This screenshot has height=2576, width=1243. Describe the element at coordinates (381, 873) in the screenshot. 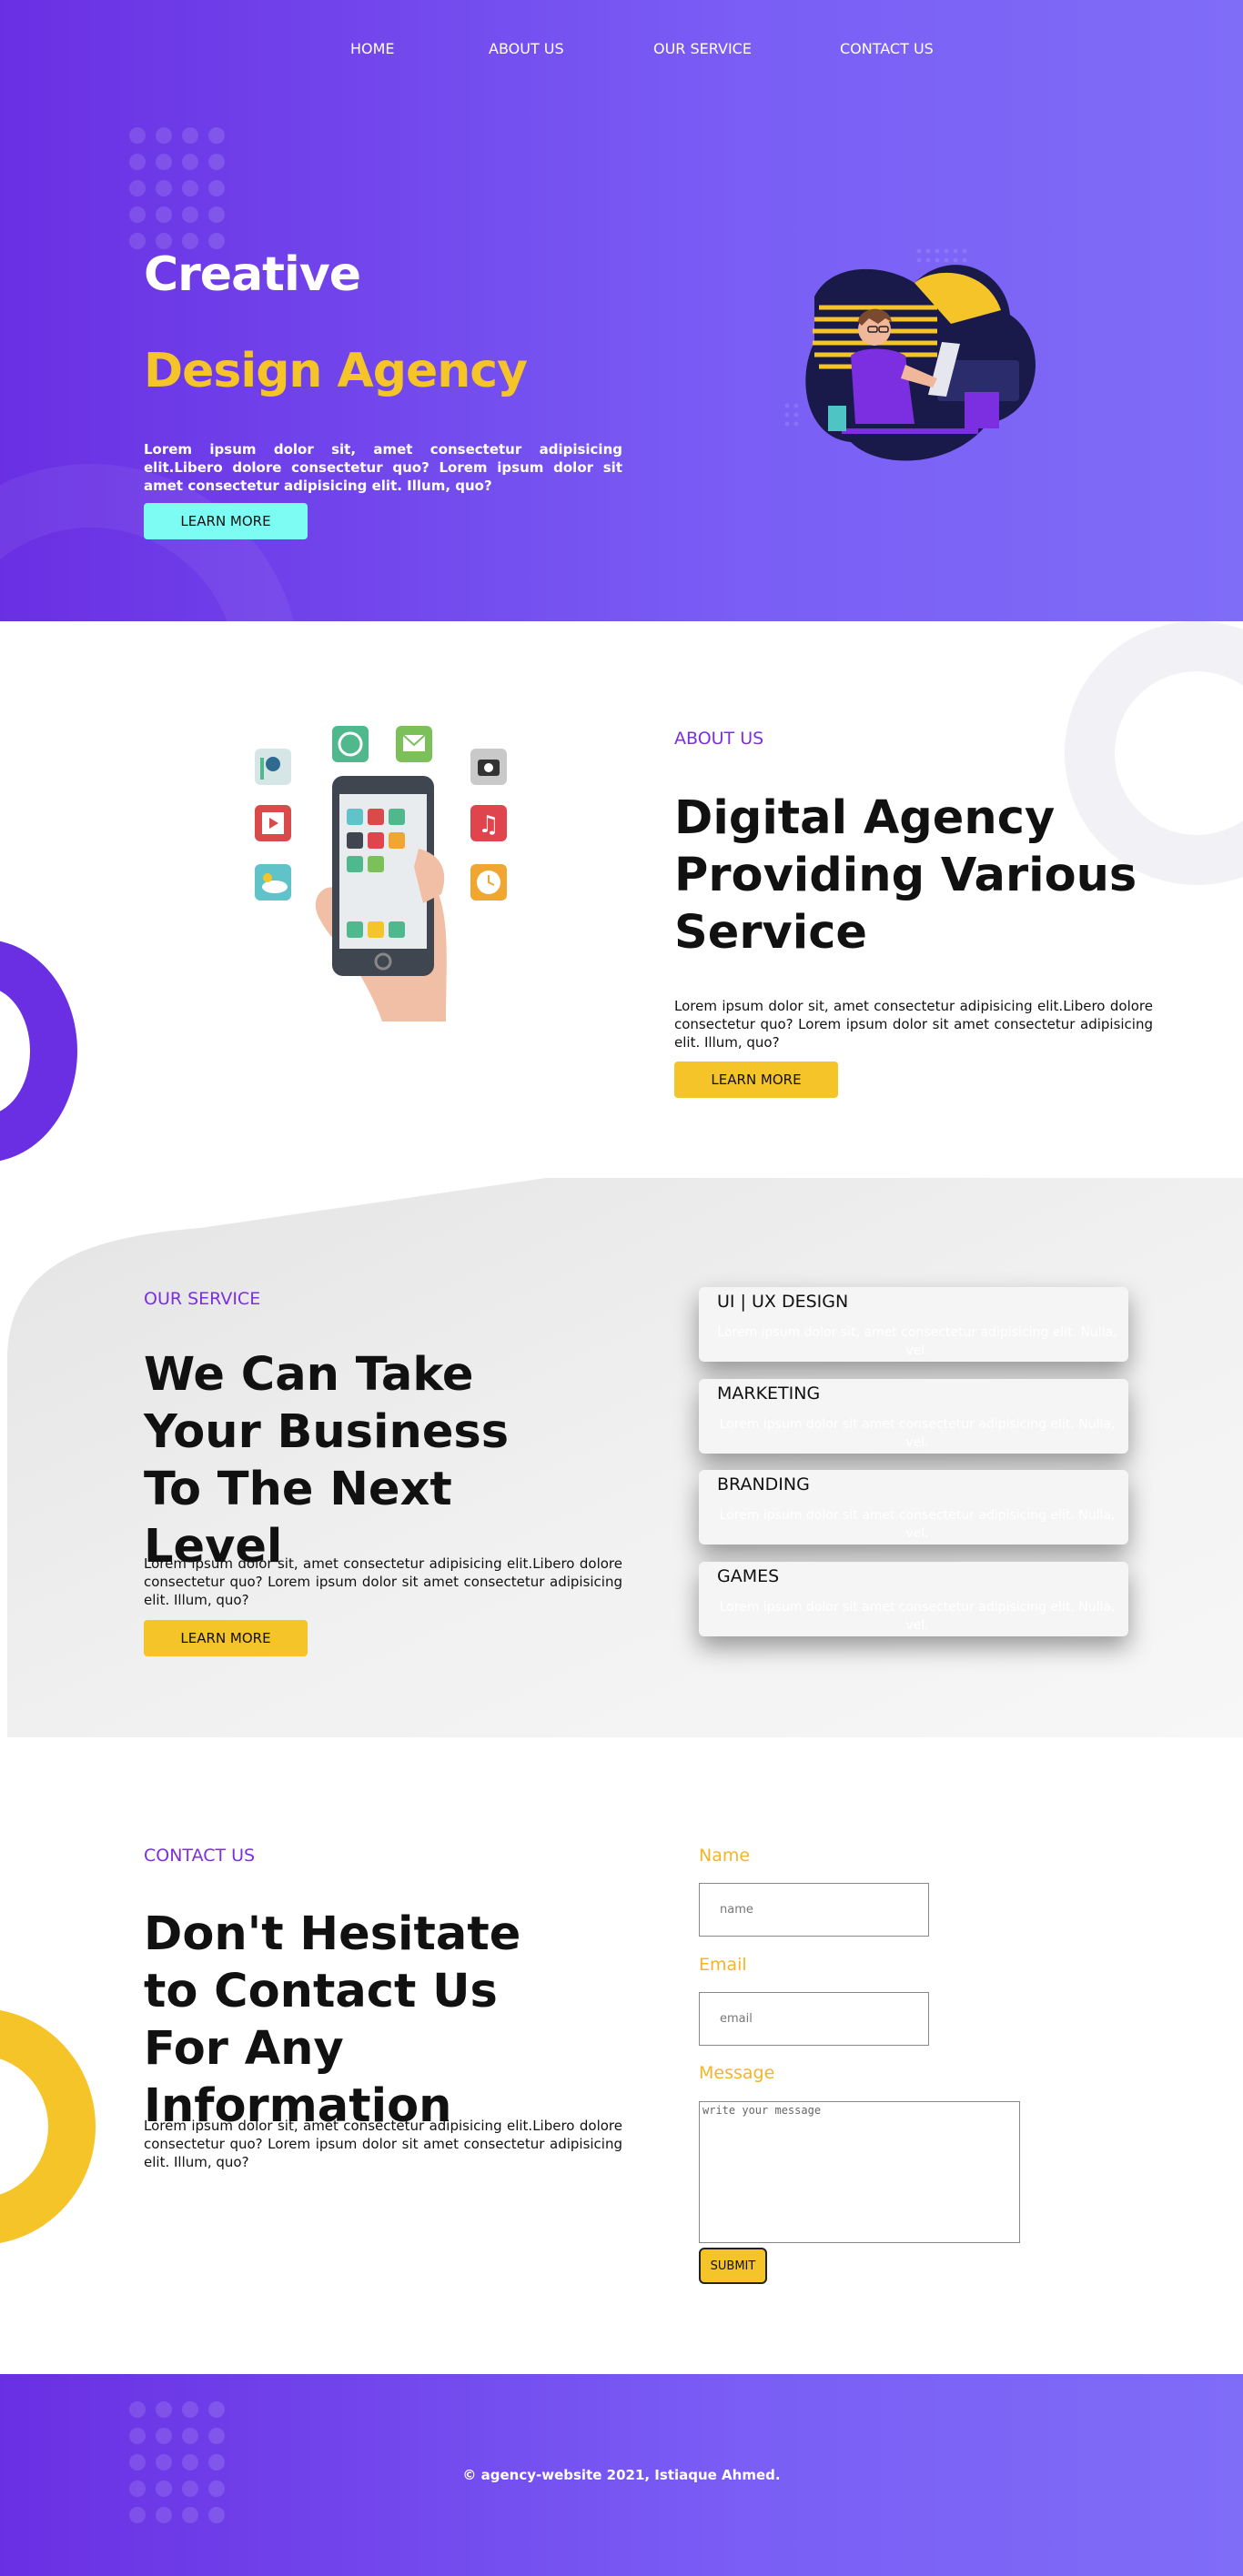

I see `phone-apps-illustration: ♫` at that location.